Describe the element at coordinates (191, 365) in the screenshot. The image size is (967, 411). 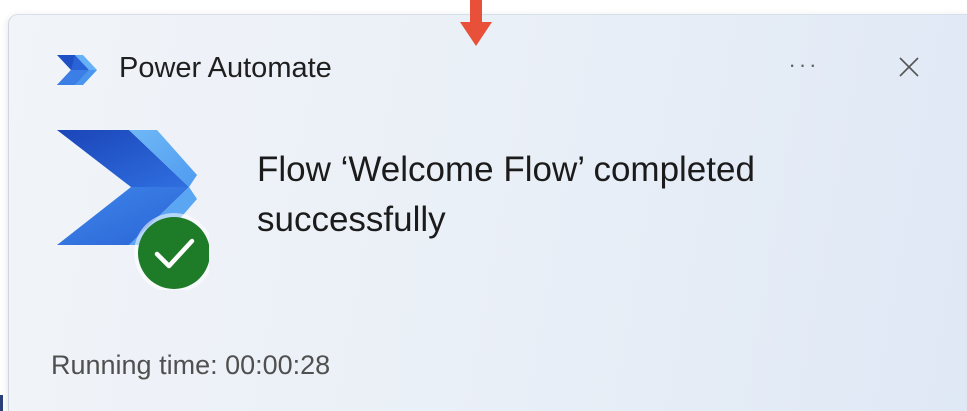
I see `running-time-label: Running time: 00:00:28` at that location.